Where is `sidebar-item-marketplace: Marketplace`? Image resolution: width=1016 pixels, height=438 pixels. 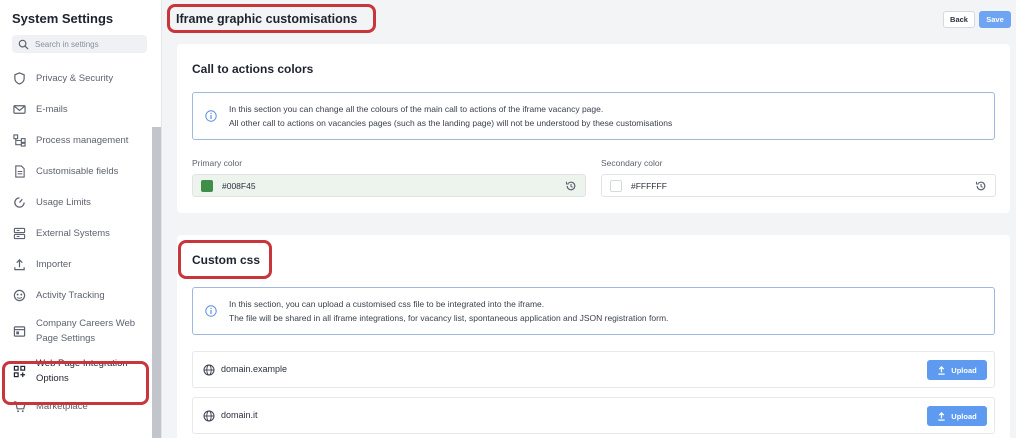
sidebar-item-marketplace: Marketplace is located at coordinates (76, 406).